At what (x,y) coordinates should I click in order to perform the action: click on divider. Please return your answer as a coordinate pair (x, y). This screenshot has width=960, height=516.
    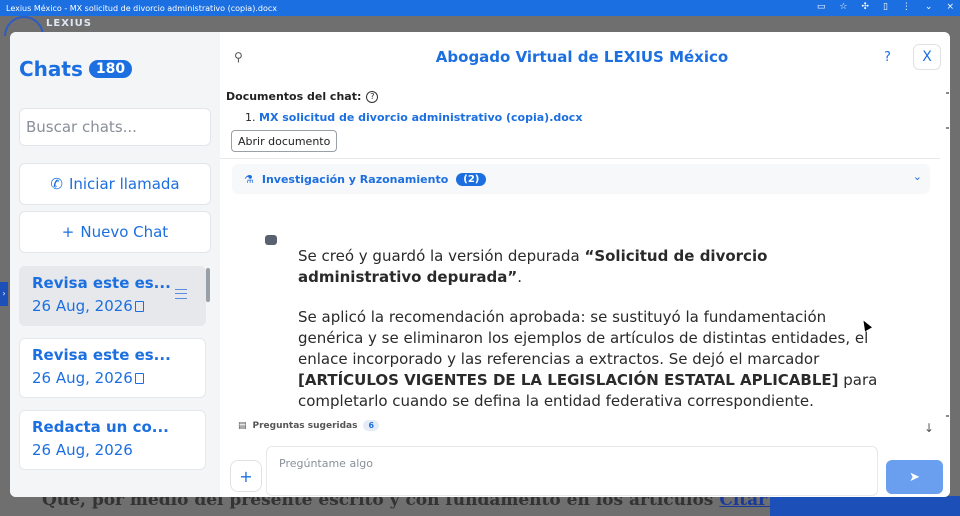
    Looking at the image, I should click on (580, 158).